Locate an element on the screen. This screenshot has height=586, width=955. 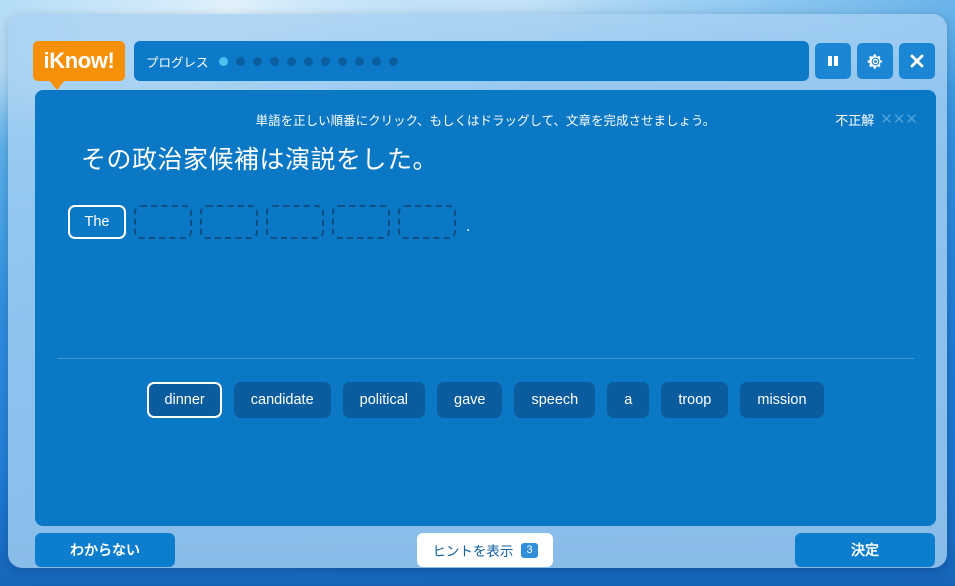
word-chip: political is located at coordinates (384, 400).